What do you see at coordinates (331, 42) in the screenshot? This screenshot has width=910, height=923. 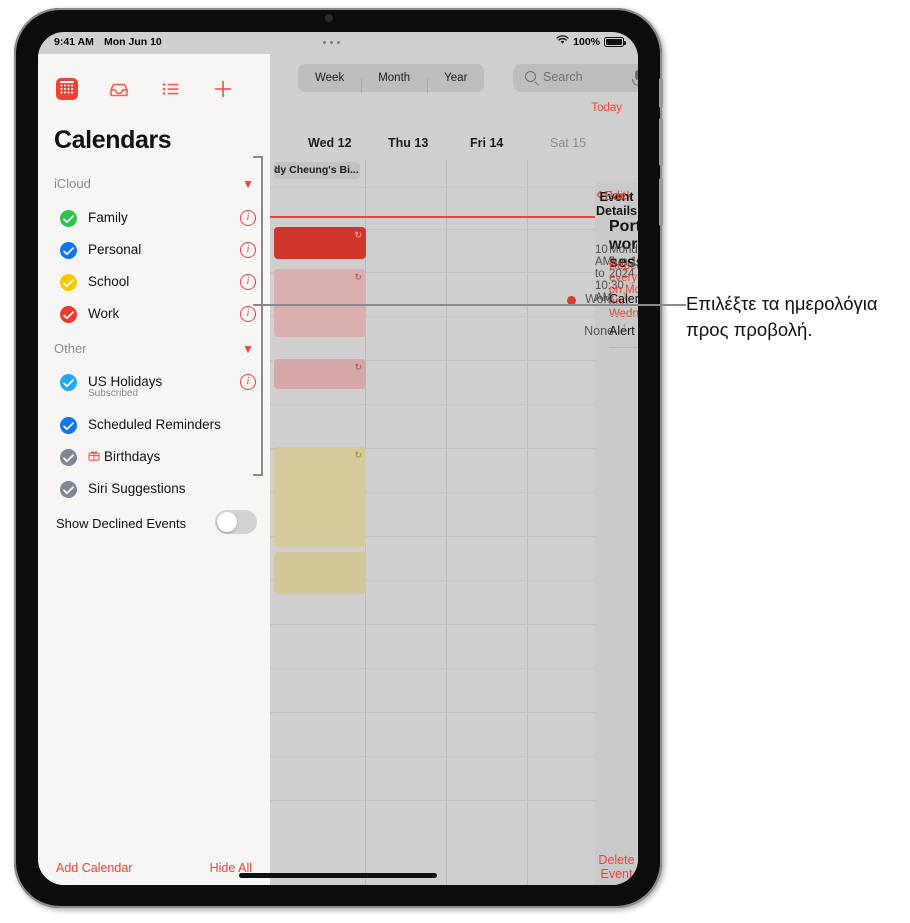 I see `multitask-dots-icon` at bounding box center [331, 42].